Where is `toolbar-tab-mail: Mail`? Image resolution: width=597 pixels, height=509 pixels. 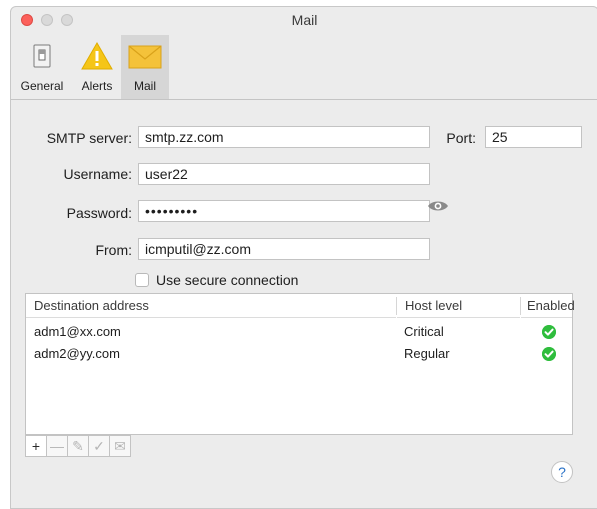 toolbar-tab-mail: Mail is located at coordinates (145, 67).